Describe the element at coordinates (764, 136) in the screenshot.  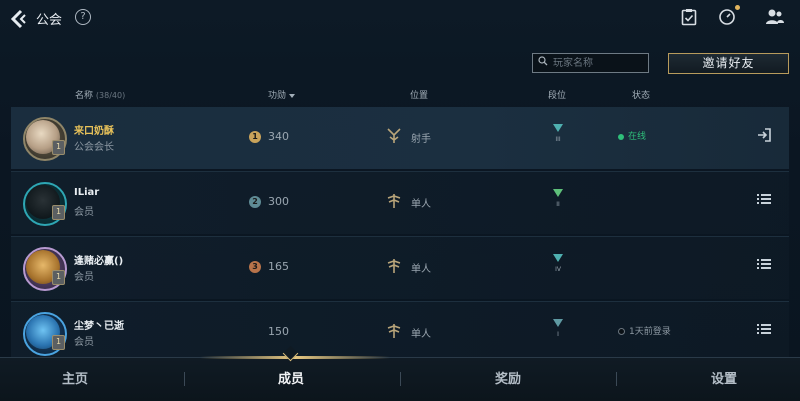
I see `exit-icon` at that location.